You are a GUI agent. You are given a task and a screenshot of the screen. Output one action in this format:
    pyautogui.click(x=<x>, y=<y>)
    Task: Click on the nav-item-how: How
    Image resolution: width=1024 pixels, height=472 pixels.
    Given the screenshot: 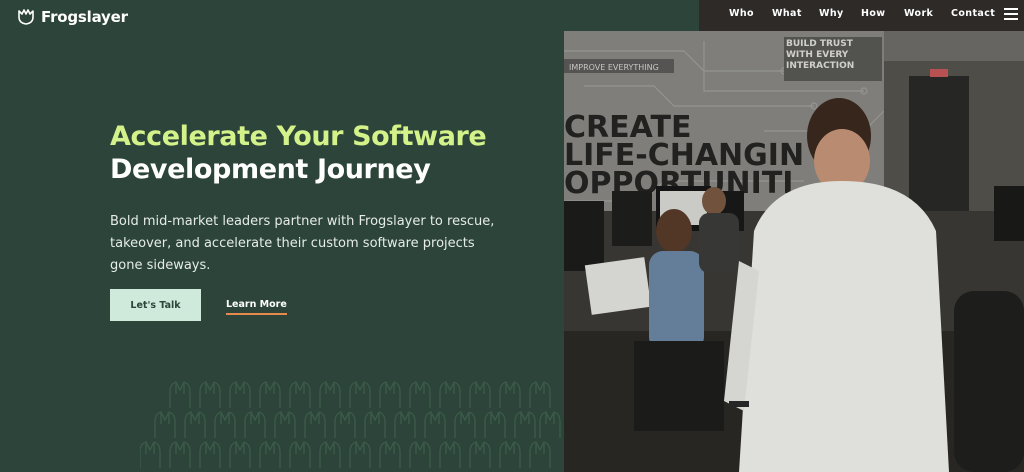 What is the action you would take?
    pyautogui.click(x=873, y=13)
    